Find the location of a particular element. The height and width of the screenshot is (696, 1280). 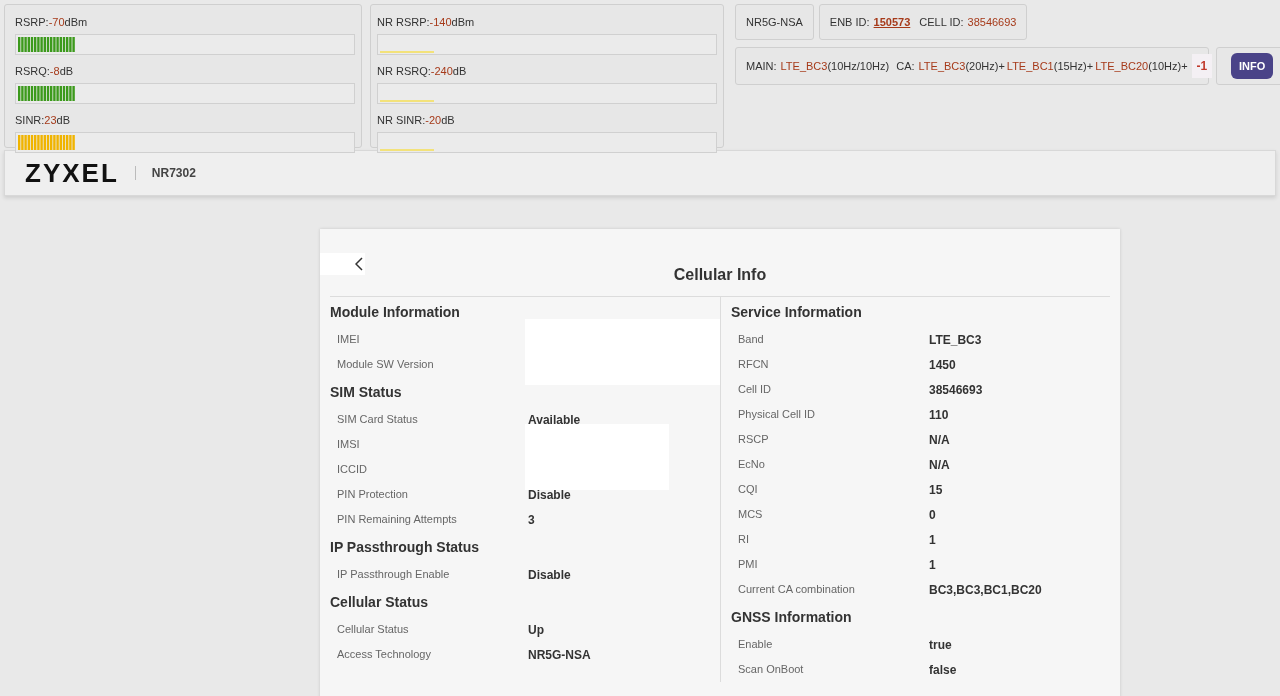

offset-badge: -1 is located at coordinates (1202, 66).